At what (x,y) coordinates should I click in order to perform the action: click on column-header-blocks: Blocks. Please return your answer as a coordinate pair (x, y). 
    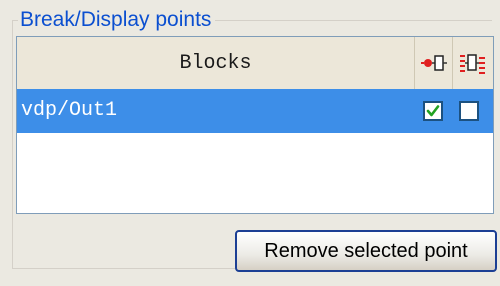
    Looking at the image, I should click on (216, 63).